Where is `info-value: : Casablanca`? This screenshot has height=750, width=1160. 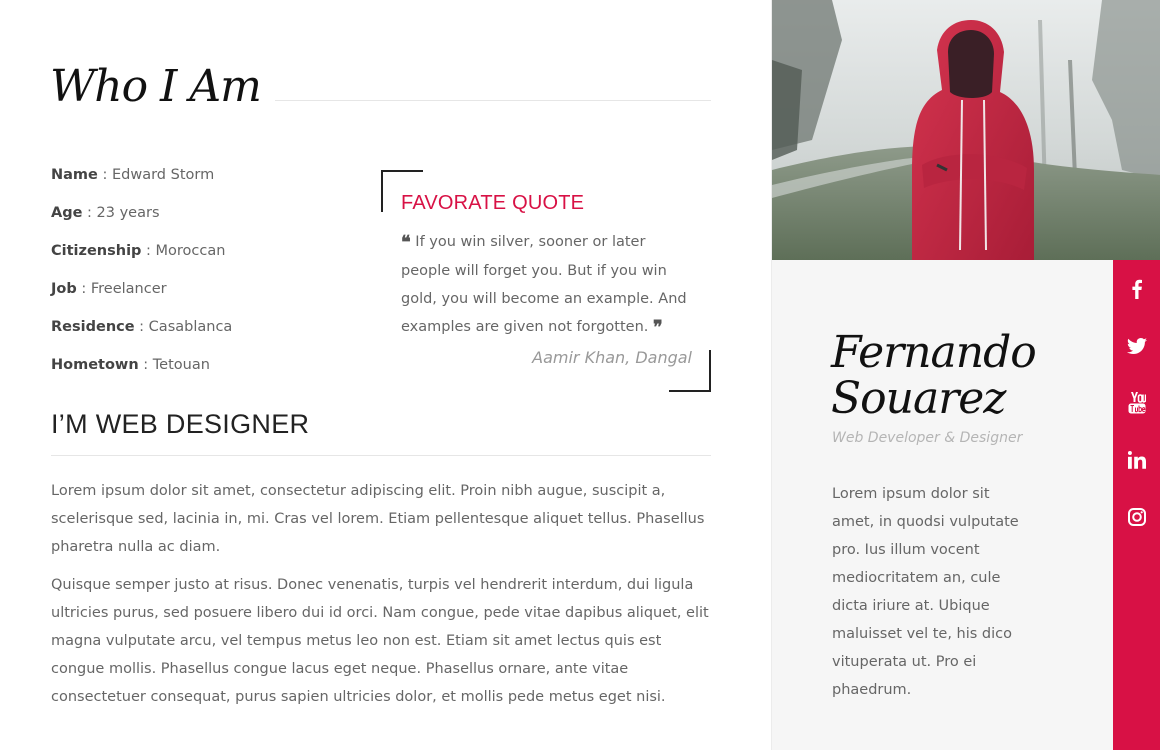 info-value: : Casablanca is located at coordinates (183, 327).